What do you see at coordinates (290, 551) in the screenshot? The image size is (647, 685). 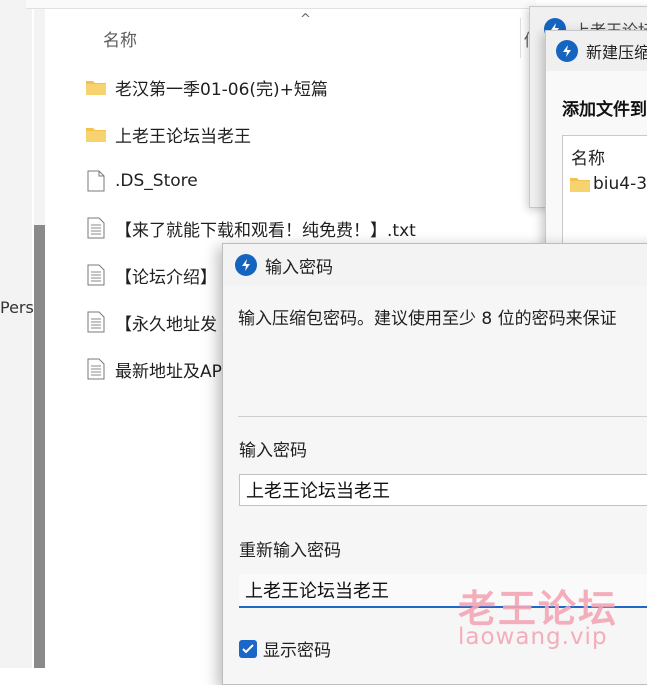 I see `confirm-password-label: 重新输入密码` at bounding box center [290, 551].